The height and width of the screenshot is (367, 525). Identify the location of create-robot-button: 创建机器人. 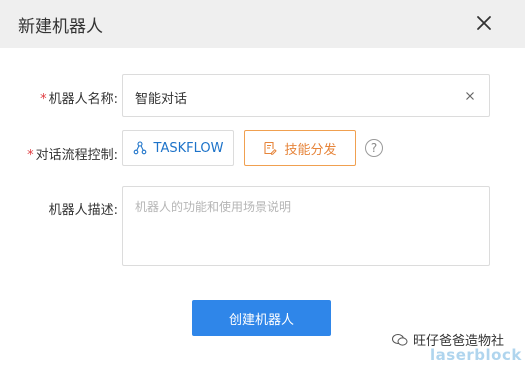
(261, 318).